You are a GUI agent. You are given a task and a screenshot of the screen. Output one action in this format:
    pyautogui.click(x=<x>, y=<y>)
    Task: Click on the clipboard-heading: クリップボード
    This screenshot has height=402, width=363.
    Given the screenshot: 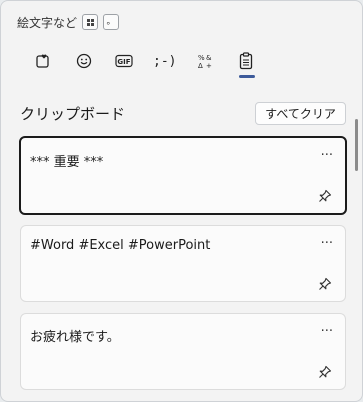 What is the action you would take?
    pyautogui.click(x=73, y=114)
    